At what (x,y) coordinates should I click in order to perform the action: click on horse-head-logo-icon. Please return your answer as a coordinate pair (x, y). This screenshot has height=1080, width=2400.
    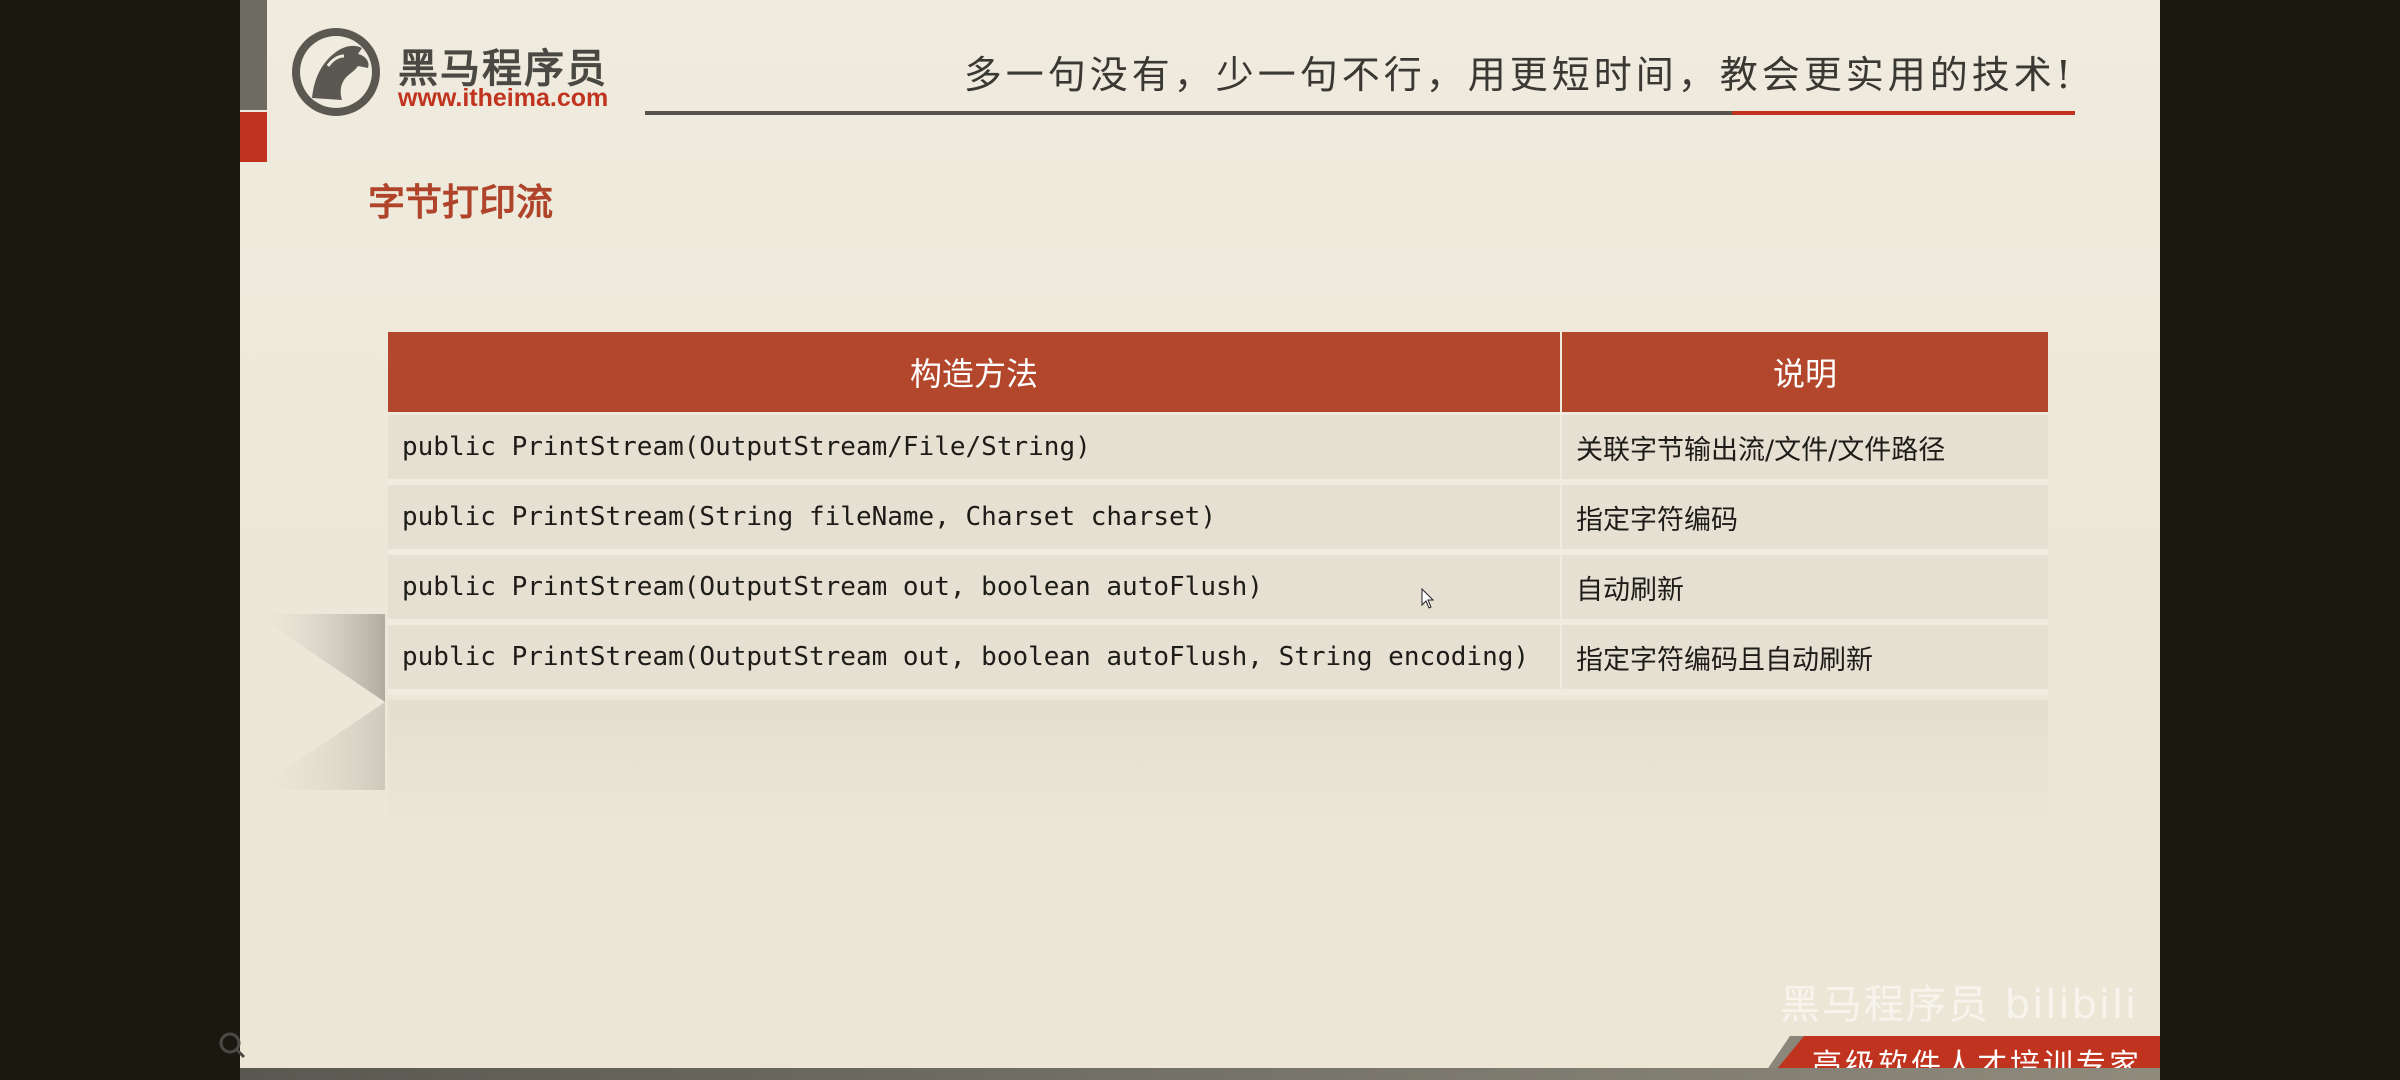
    Looking at the image, I should click on (336, 72).